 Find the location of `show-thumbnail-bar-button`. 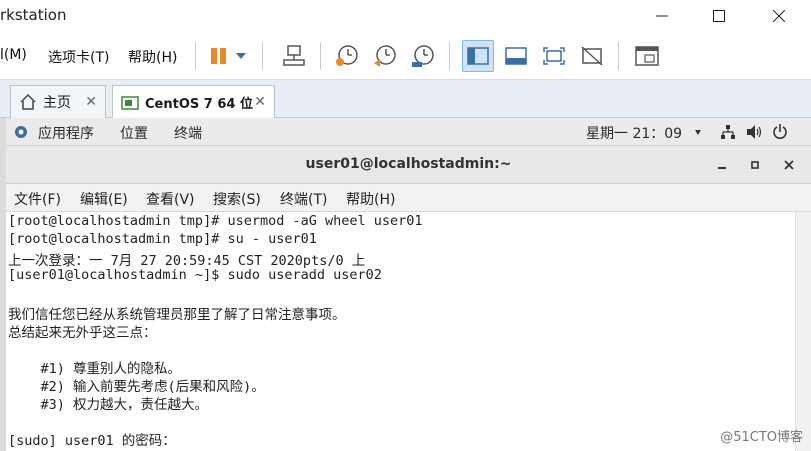

show-thumbnail-bar-button is located at coordinates (516, 56).